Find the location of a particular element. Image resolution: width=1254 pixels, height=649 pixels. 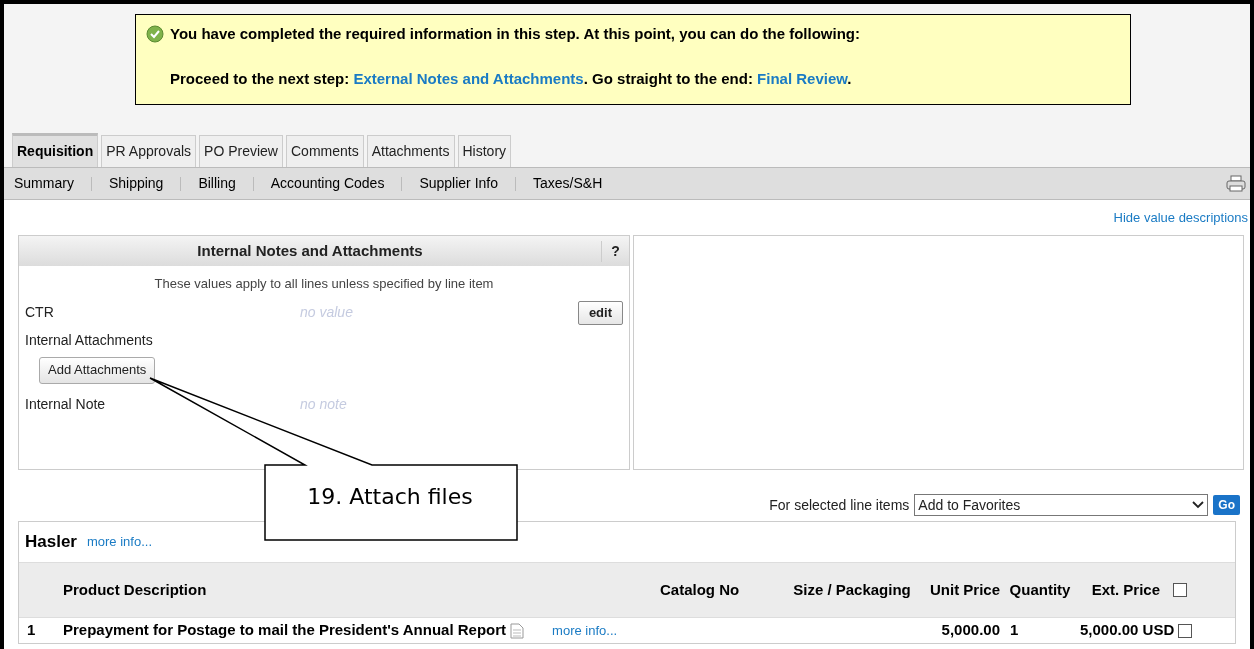

field-value: no value is located at coordinates (327, 312).